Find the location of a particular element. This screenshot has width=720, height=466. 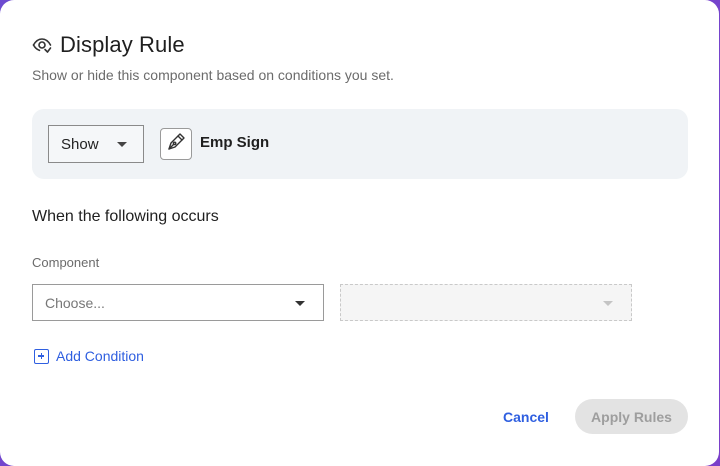

pen-nib-icon is located at coordinates (176, 144).